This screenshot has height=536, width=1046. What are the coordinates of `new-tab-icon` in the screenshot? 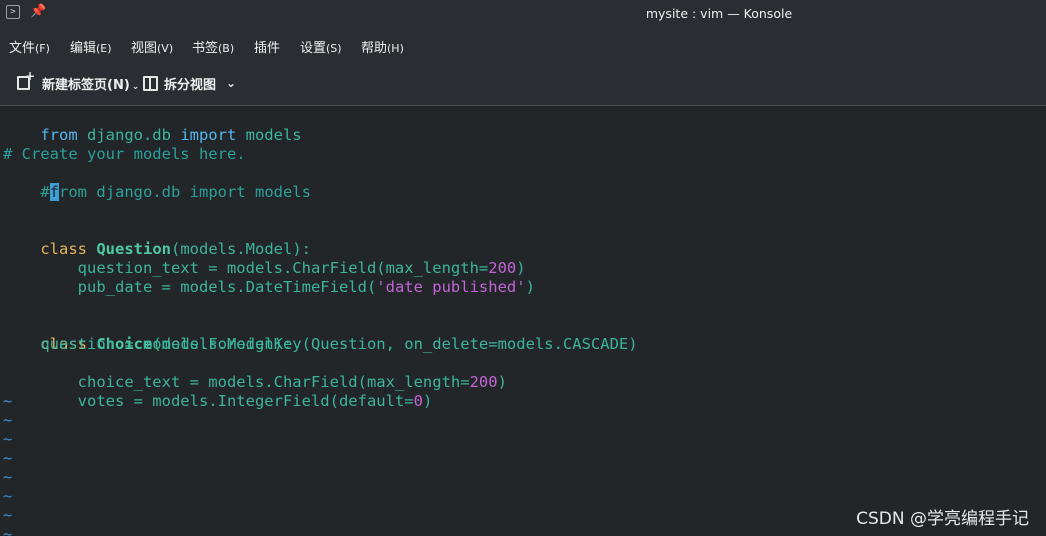 It's located at (26, 79).